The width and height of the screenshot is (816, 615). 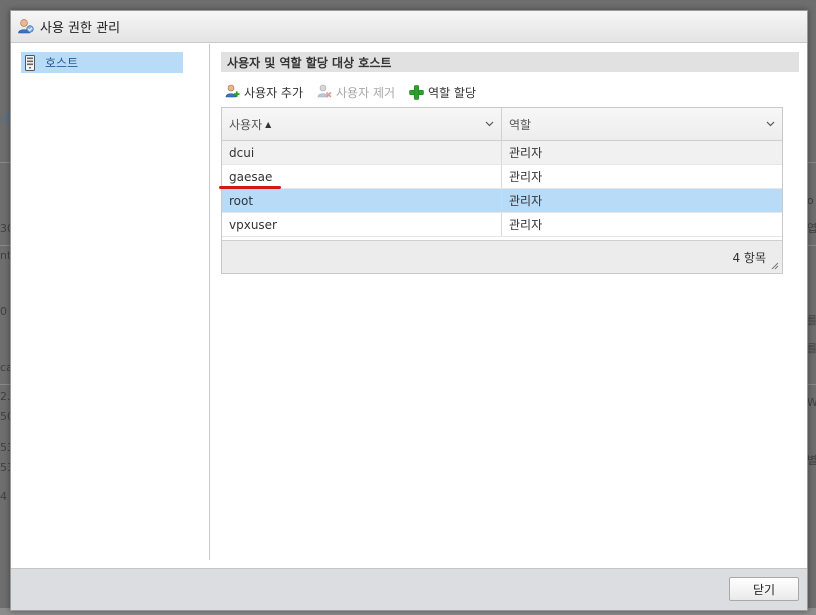 I want to click on dialog-titlebar: 사용 권한 관리, so click(x=409, y=27).